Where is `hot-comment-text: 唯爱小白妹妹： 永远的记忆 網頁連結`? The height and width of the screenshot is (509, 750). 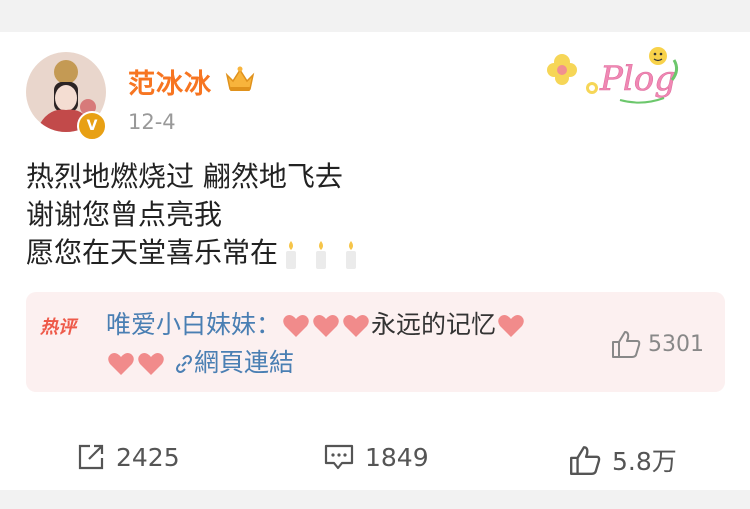
hot-comment-text: 唯爱小白妹妹： 永远的记忆 網頁連結 is located at coordinates (351, 344).